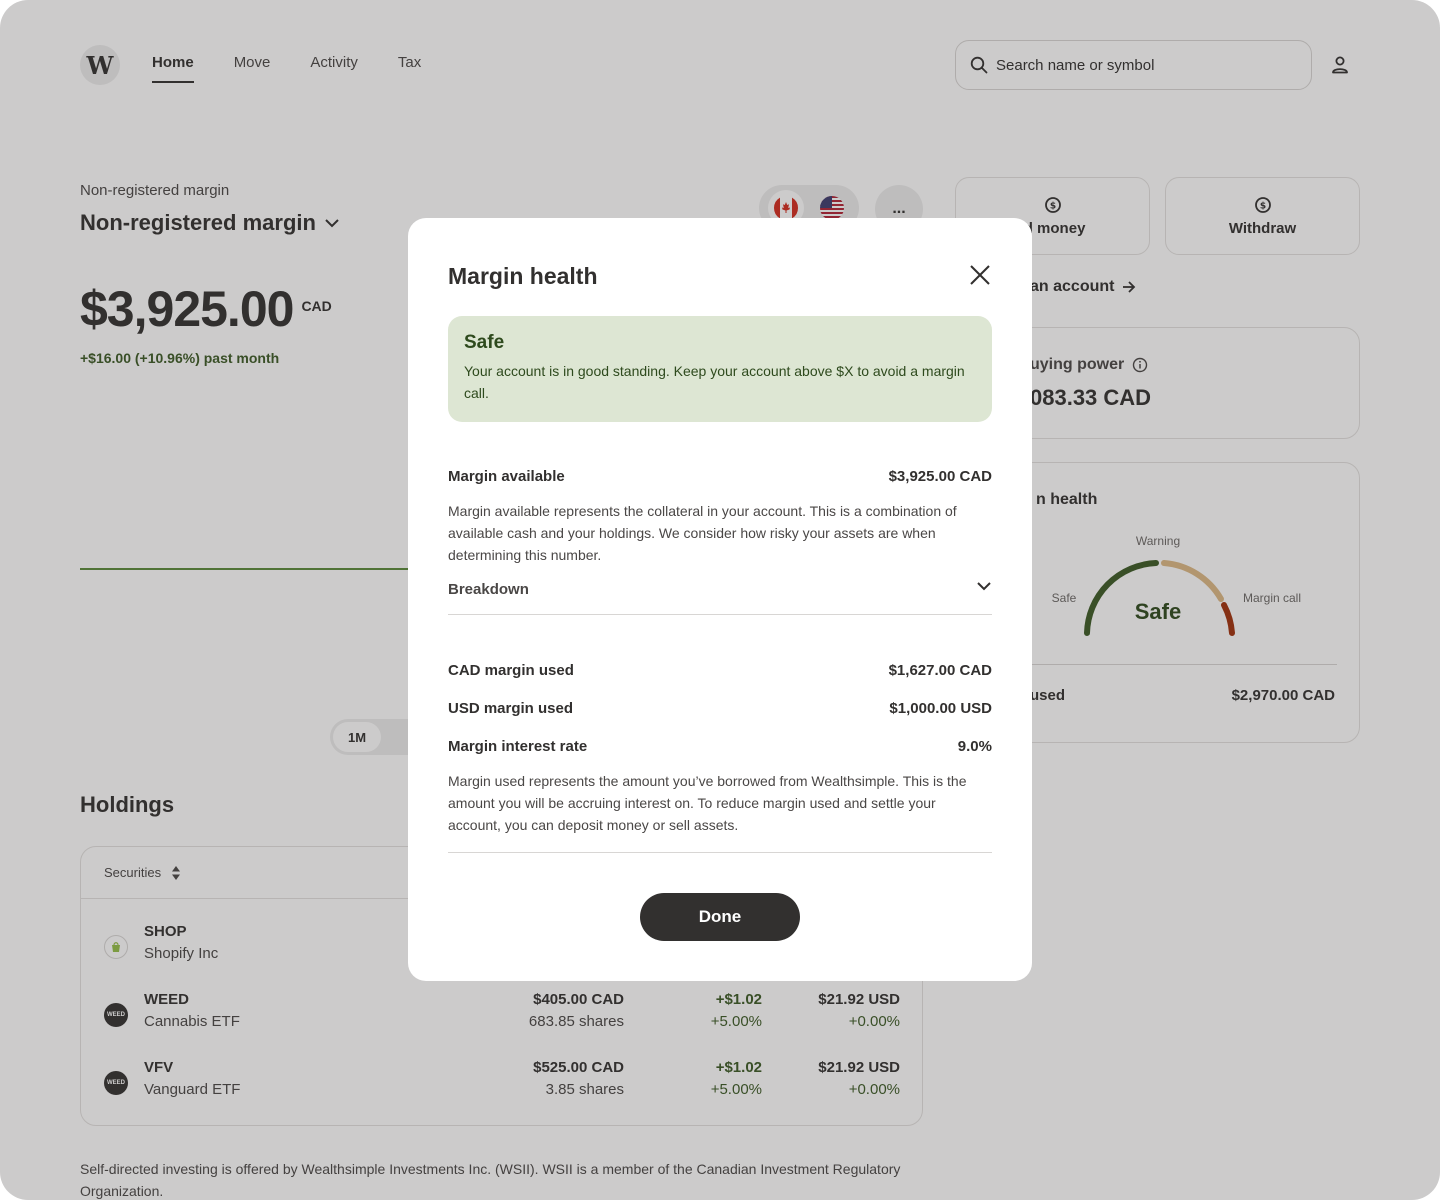 The width and height of the screenshot is (1440, 1200). Describe the element at coordinates (523, 276) in the screenshot. I see `modal-title: Margin health` at that location.